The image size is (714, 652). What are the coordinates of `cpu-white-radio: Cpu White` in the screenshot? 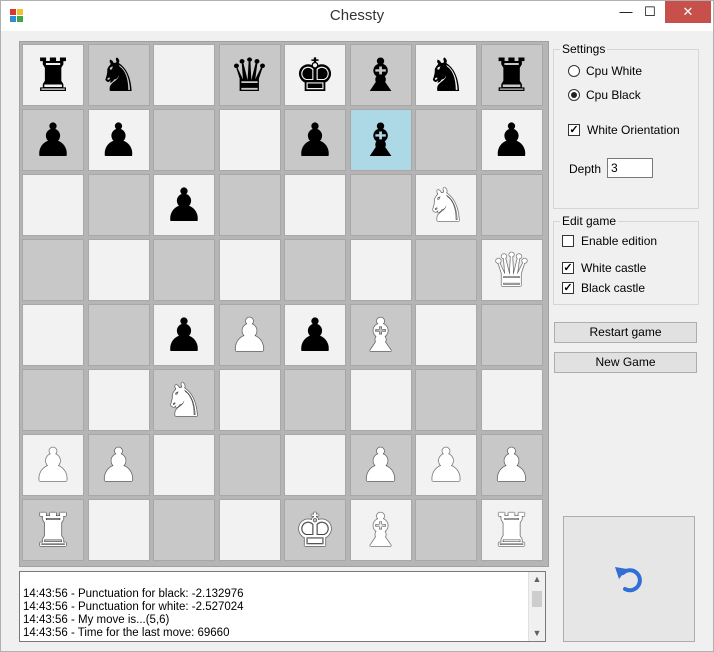 It's located at (605, 71).